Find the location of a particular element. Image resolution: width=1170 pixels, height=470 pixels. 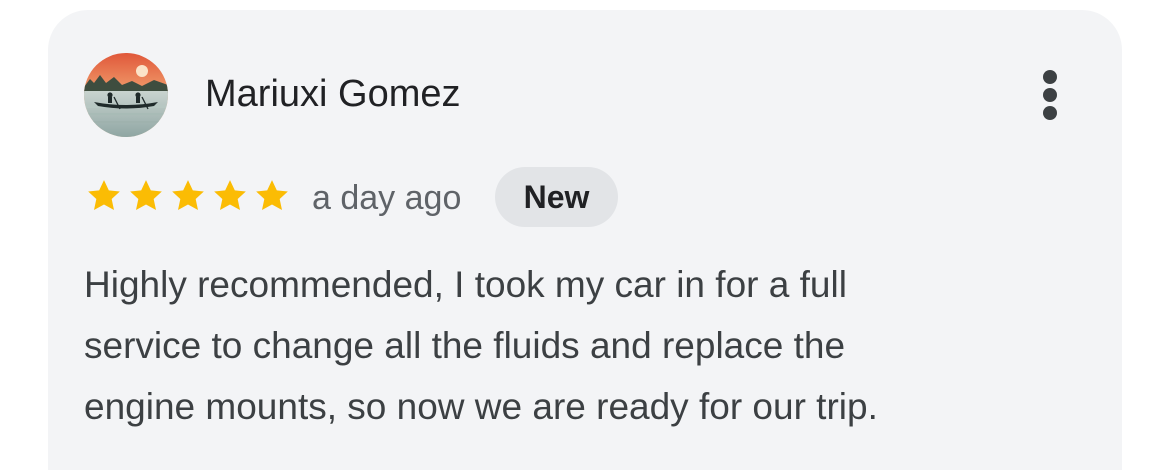

star-rating is located at coordinates (188, 196).